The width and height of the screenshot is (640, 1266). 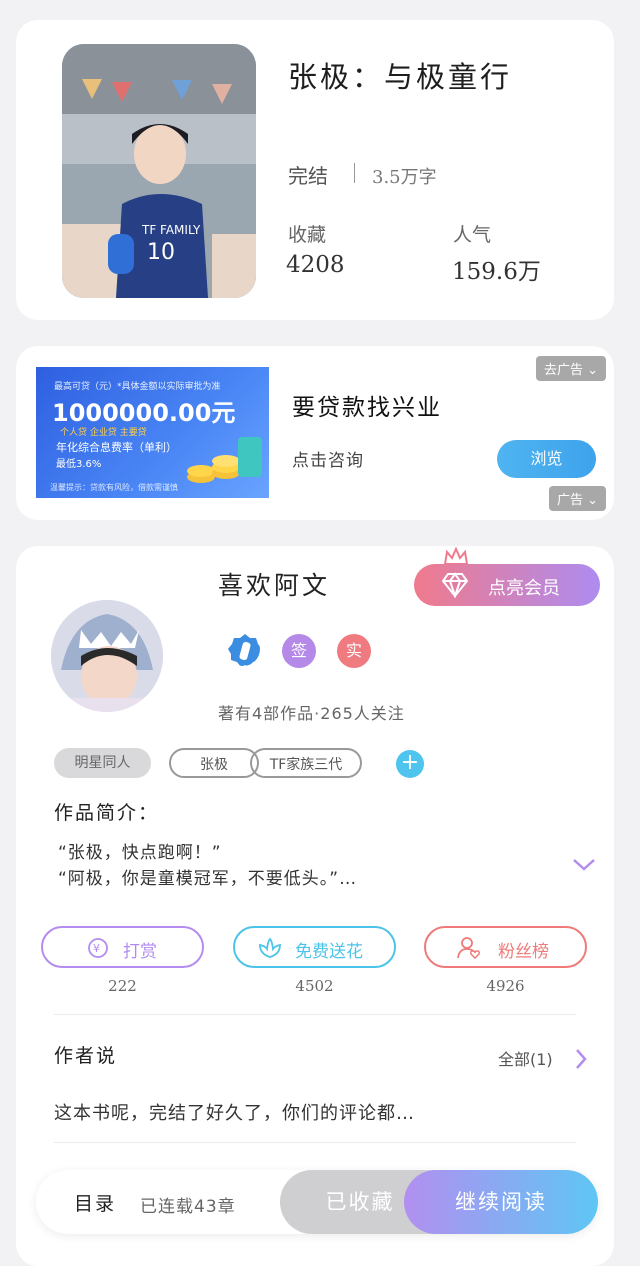 I want to click on fan-count: 4926, so click(x=505, y=986).